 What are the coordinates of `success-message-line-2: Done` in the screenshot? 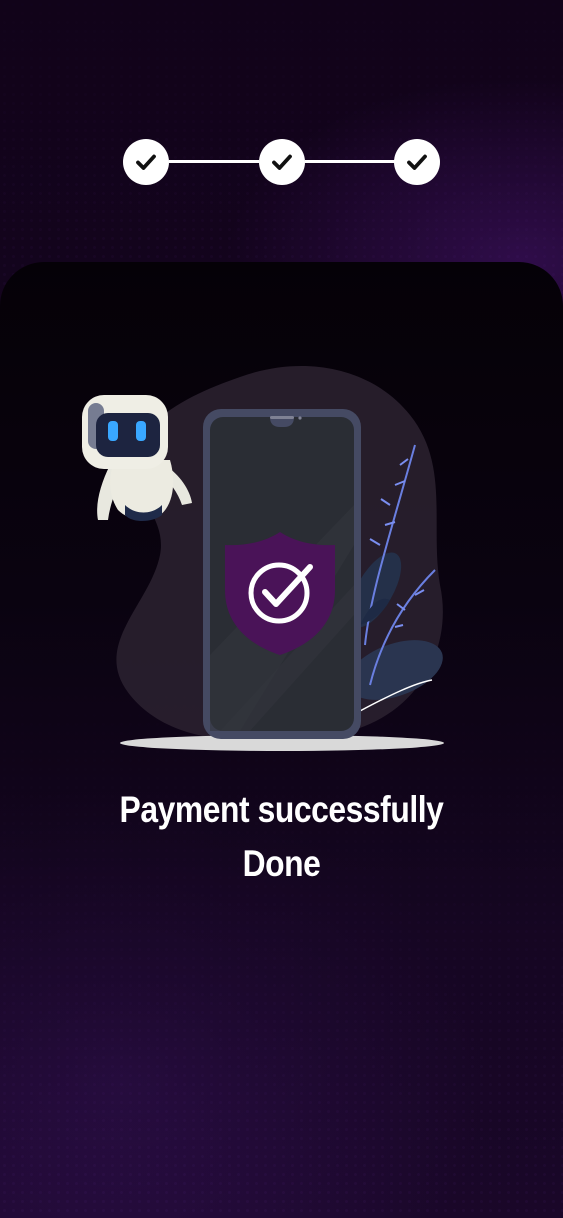 It's located at (281, 863).